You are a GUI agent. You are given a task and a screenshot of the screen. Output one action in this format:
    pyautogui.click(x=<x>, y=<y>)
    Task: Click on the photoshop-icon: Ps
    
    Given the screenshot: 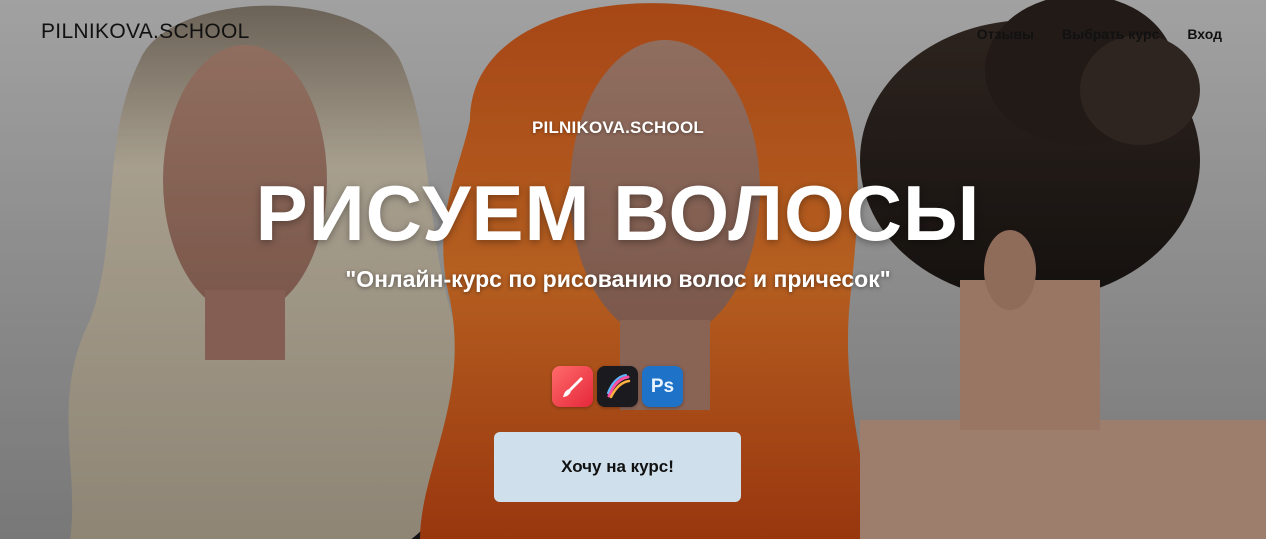 What is the action you would take?
    pyautogui.click(x=662, y=386)
    